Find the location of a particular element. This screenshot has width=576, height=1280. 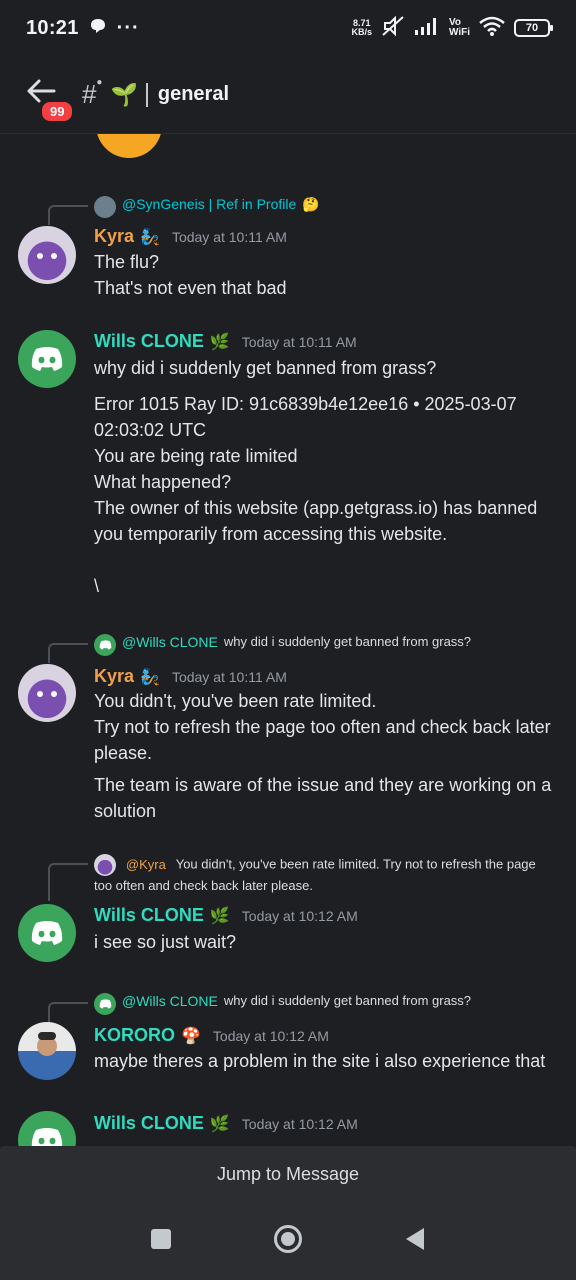

thinking-emoji-icon: 🤔 is located at coordinates (311, 204).